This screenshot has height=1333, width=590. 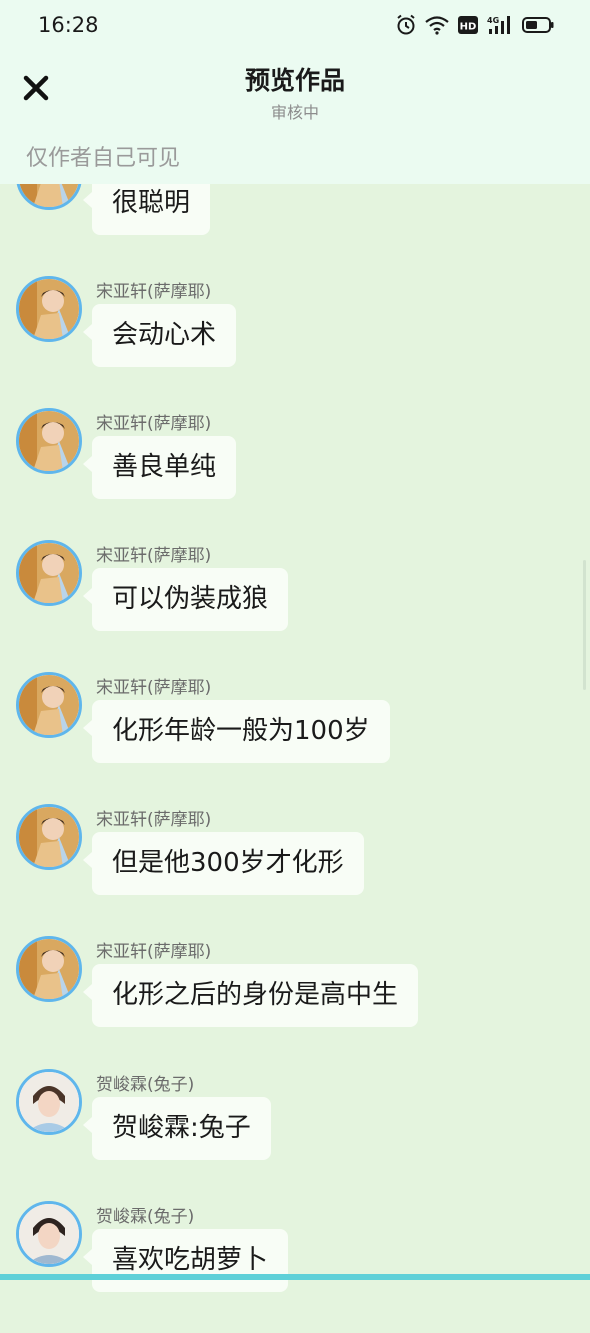 What do you see at coordinates (294, 112) in the screenshot?
I see `review-status: 审核中` at bounding box center [294, 112].